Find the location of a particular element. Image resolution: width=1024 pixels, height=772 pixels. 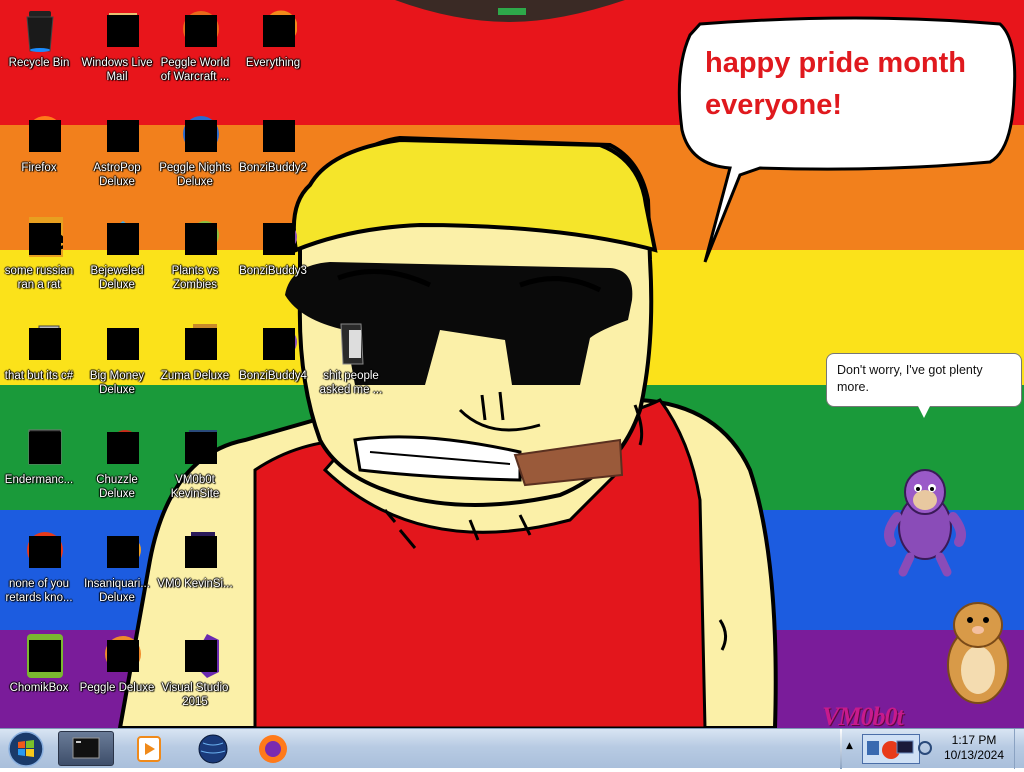

clock: 1:17 PM 10/13/2024 is located at coordinates (974, 748).